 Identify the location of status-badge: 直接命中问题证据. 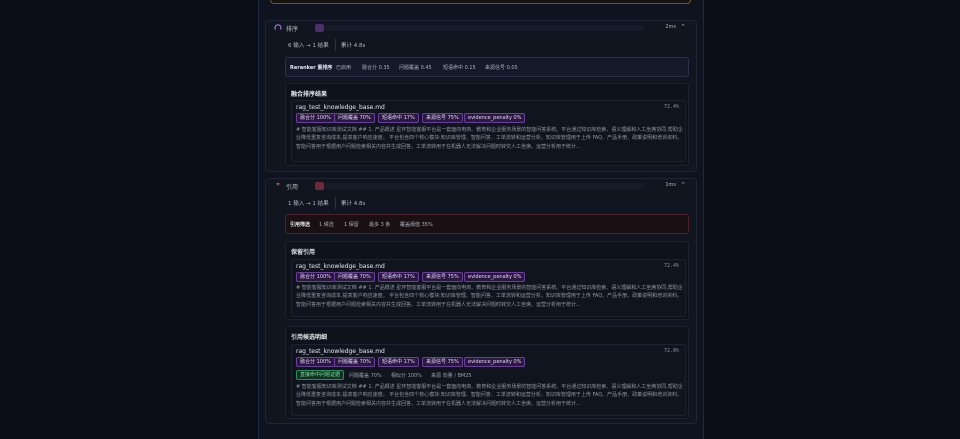
(320, 375).